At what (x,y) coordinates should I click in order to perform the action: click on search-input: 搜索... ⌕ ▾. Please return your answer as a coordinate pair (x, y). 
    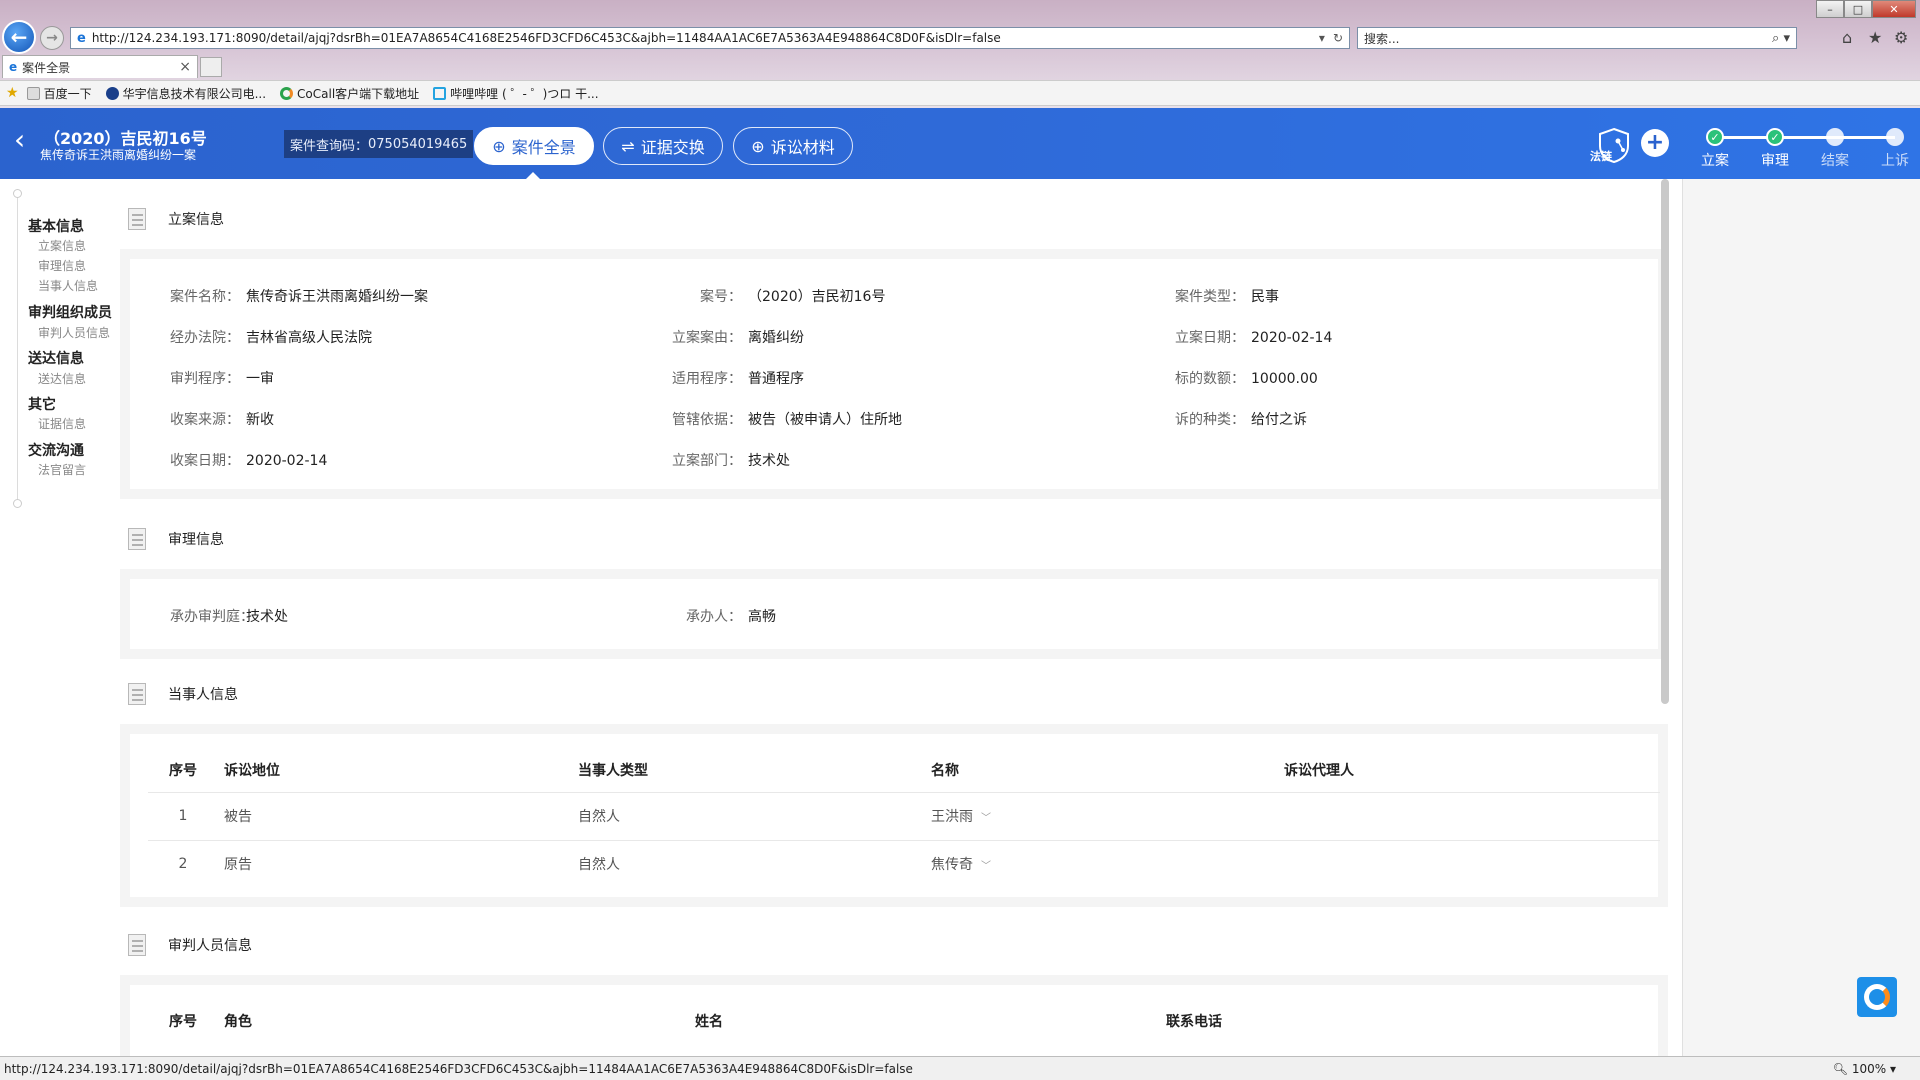
    Looking at the image, I should click on (1577, 38).